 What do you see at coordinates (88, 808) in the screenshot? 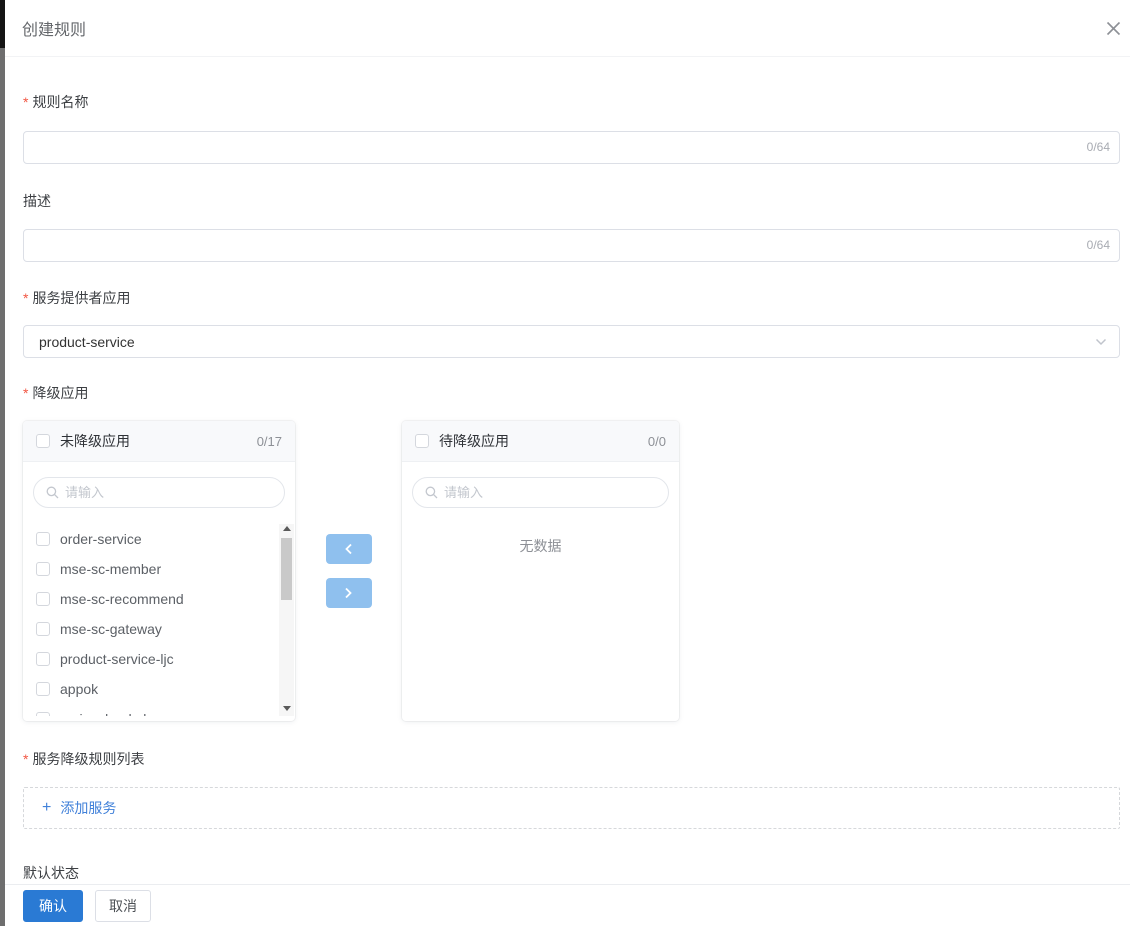
I see `add-service-label: 添加服务` at bounding box center [88, 808].